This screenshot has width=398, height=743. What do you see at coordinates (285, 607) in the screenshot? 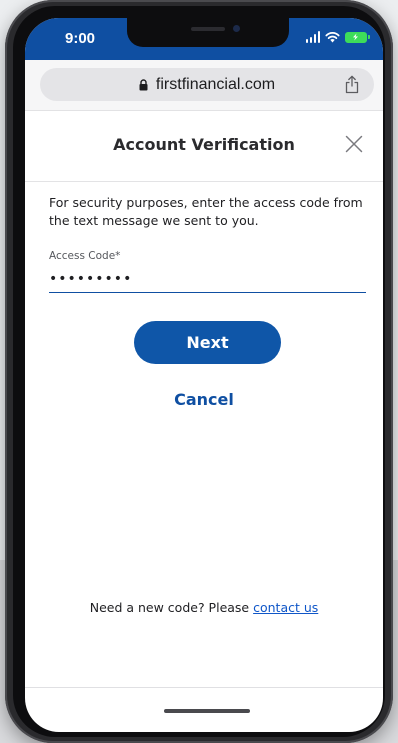
I see `contact-us-link: contact us` at bounding box center [285, 607].